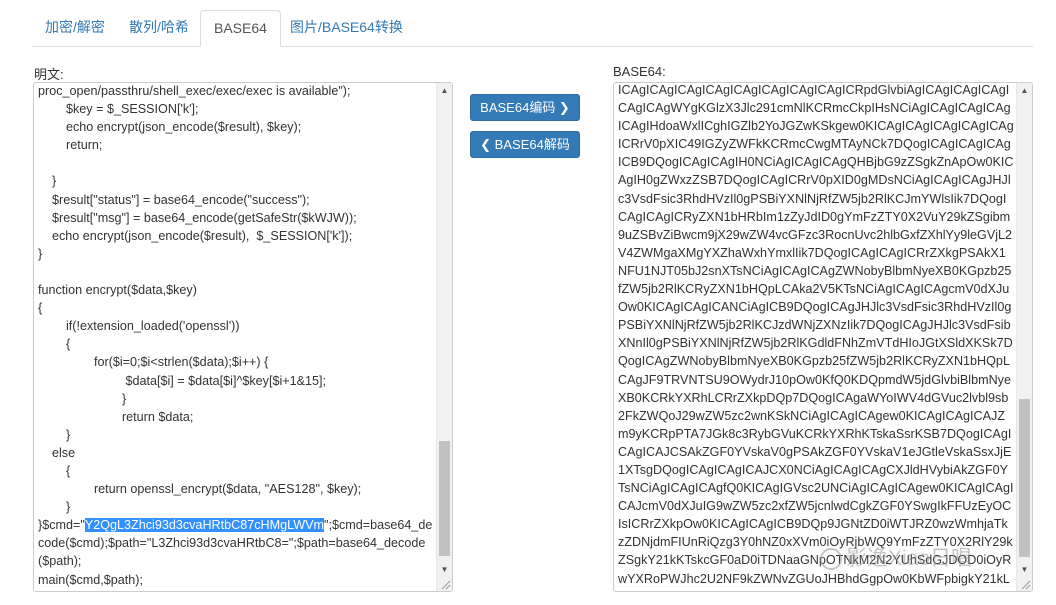  What do you see at coordinates (49, 74) in the screenshot?
I see `plaintext-label: 明文:` at bounding box center [49, 74].